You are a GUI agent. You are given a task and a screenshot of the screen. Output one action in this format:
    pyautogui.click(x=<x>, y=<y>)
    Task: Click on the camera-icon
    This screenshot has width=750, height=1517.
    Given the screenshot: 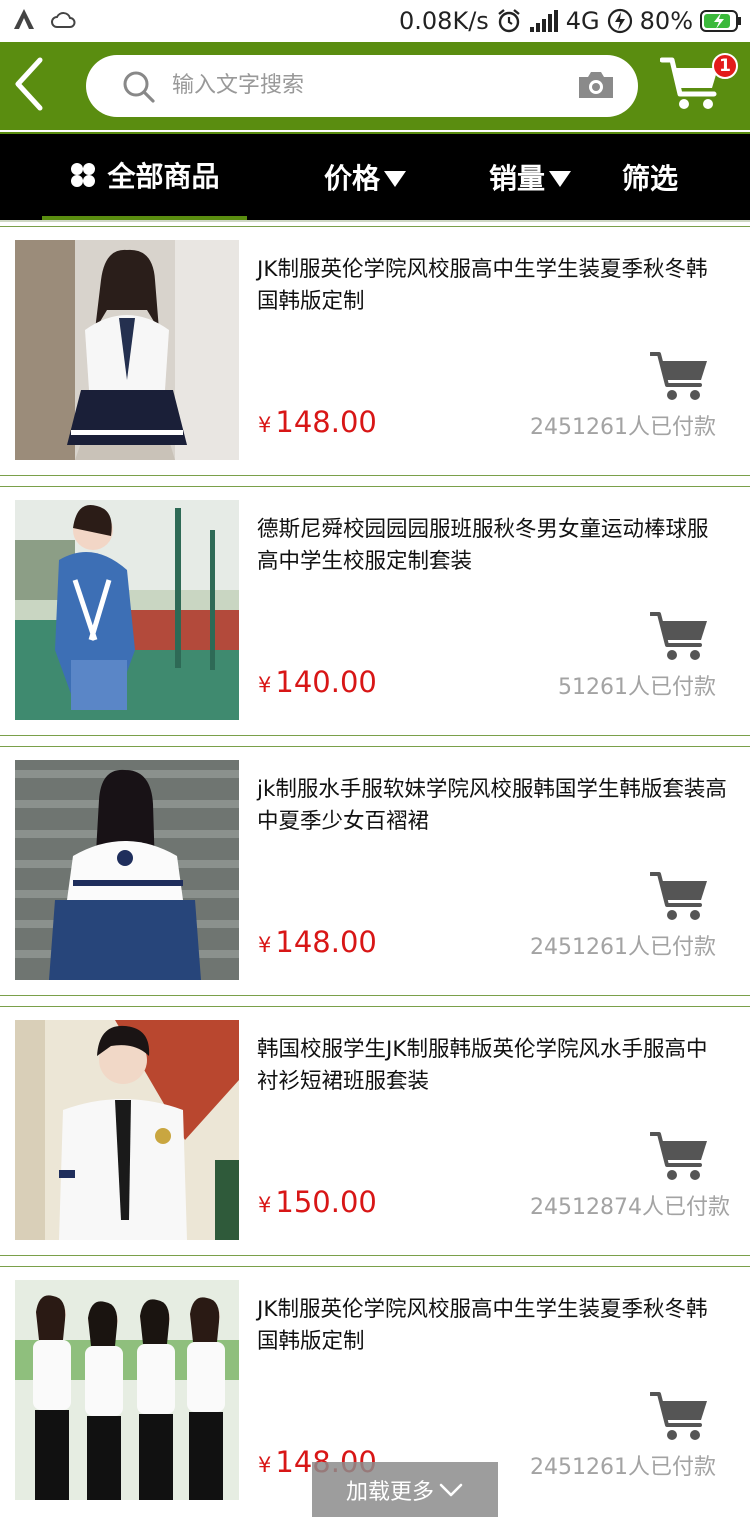 What is the action you would take?
    pyautogui.click(x=596, y=85)
    